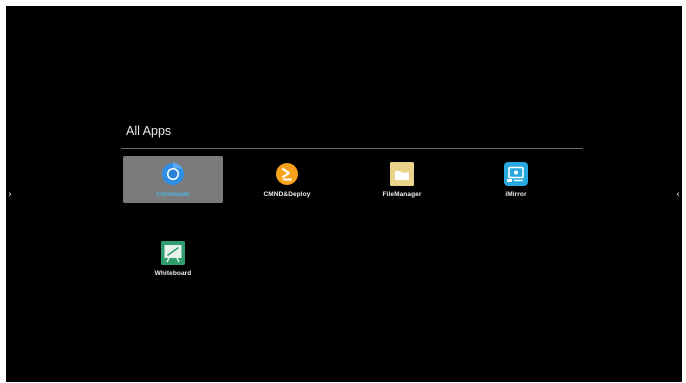 The width and height of the screenshot is (686, 383). Describe the element at coordinates (10, 195) in the screenshot. I see `chevron-right-icon: ›` at that location.